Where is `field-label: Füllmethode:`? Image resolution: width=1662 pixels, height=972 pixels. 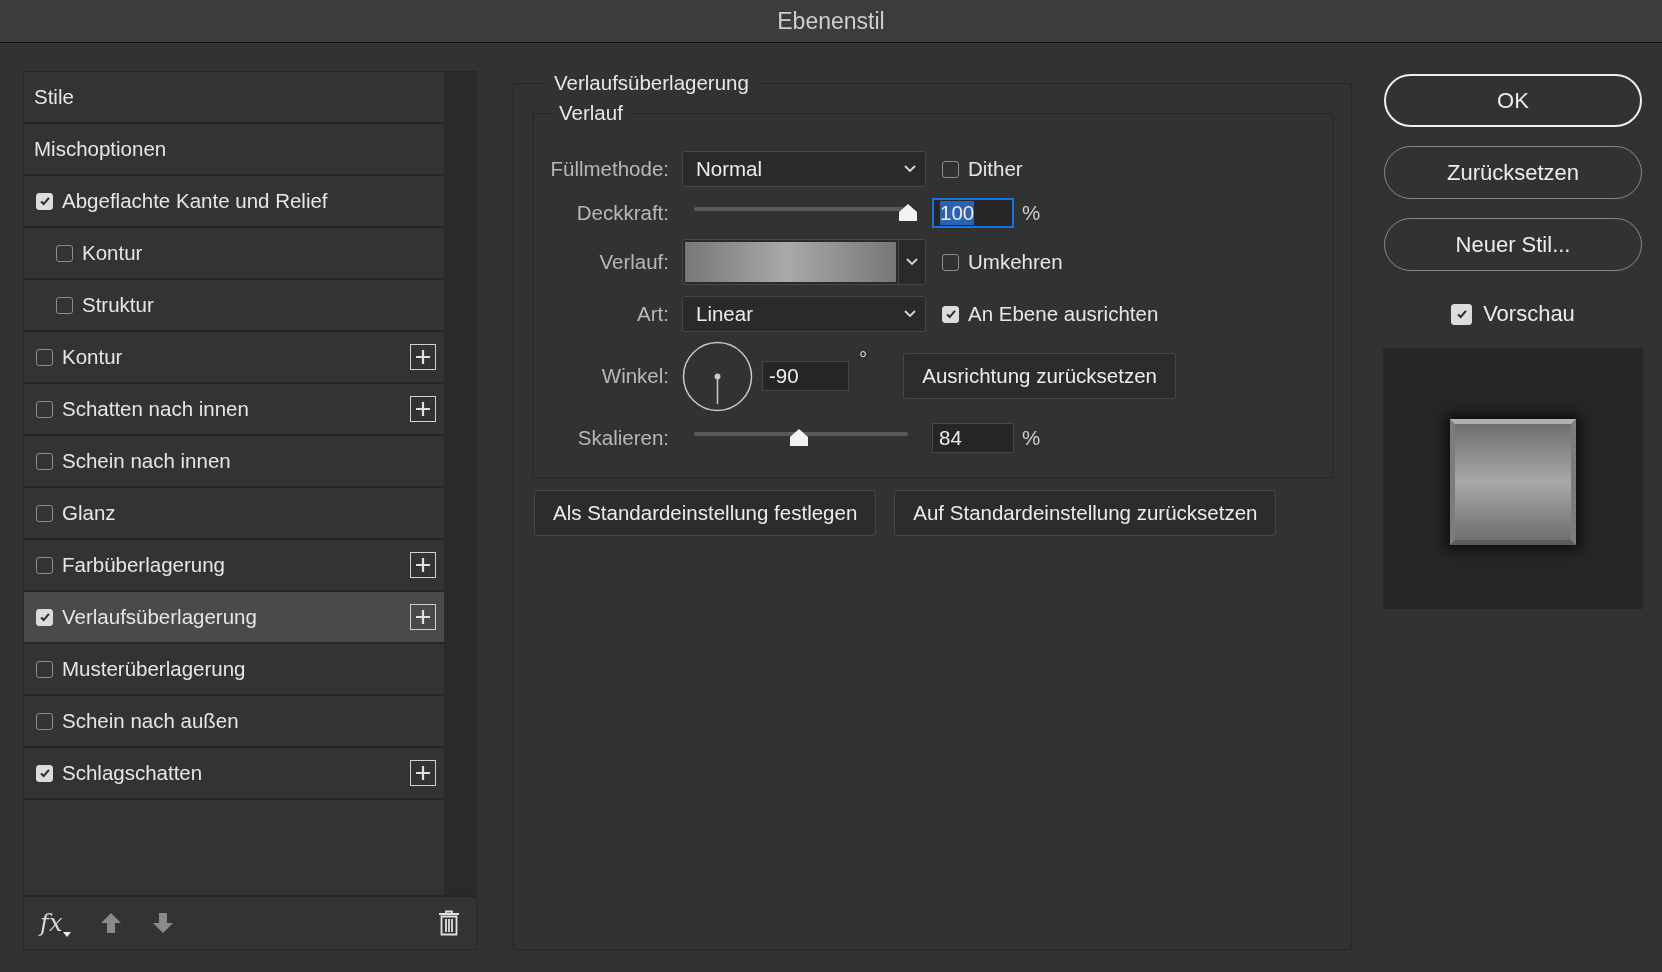 field-label: Füllmethode: is located at coordinates (609, 169).